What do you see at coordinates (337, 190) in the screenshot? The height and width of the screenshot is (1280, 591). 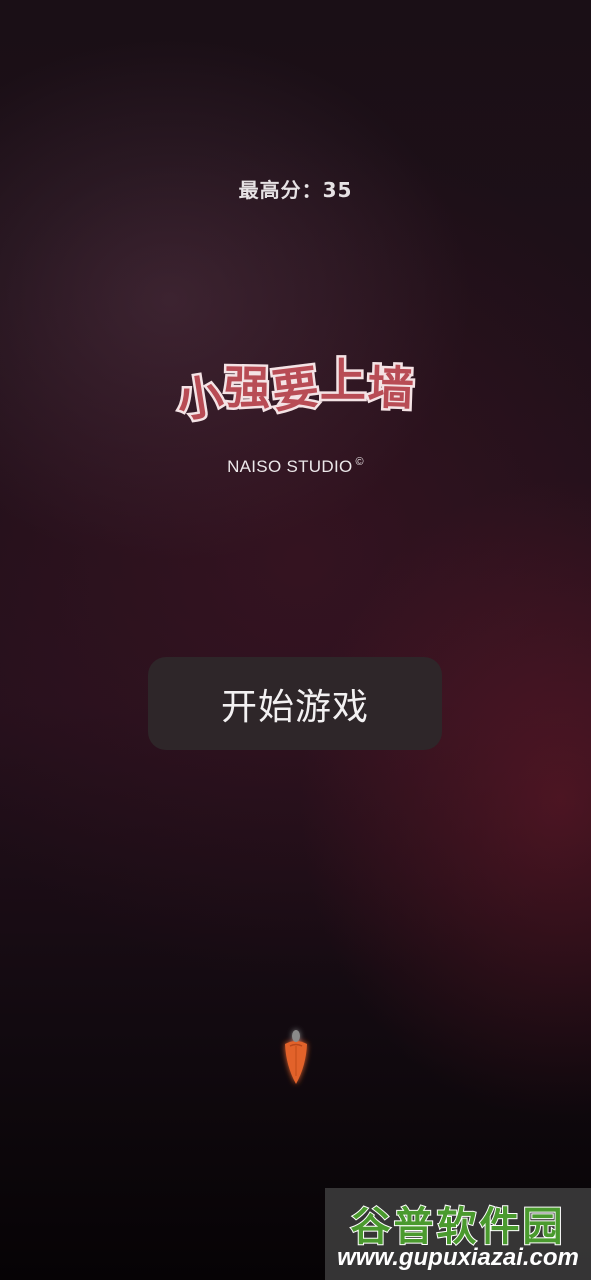 I see `high-score-value: 35` at bounding box center [337, 190].